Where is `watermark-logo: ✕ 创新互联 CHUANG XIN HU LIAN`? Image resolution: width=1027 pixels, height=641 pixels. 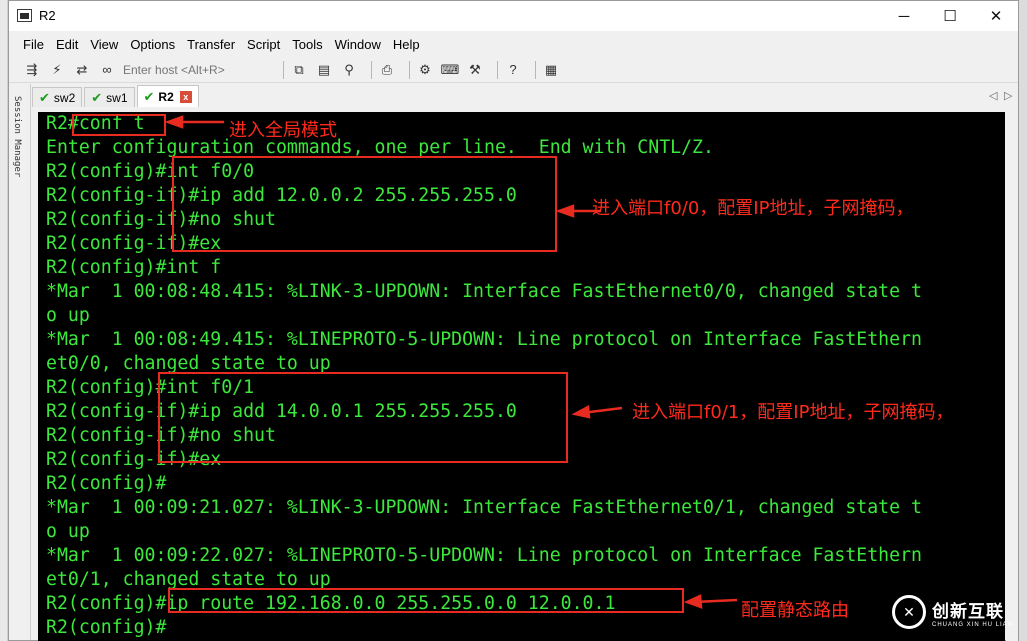 watermark-logo: ✕ 创新互联 CHUANG XIN HU LIAN is located at coordinates (952, 612).